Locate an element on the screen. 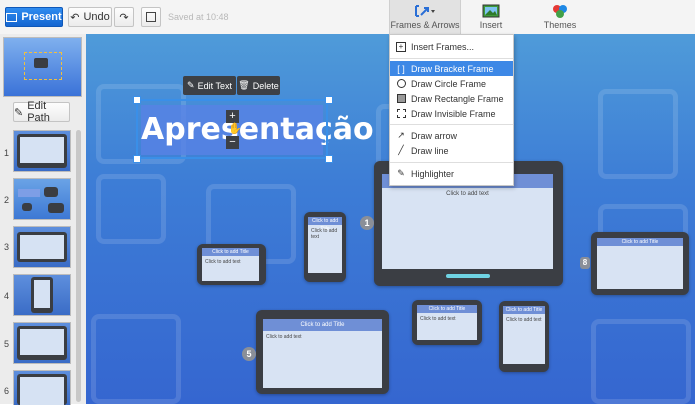  rectangle-frame-icon is located at coordinates (401, 99).